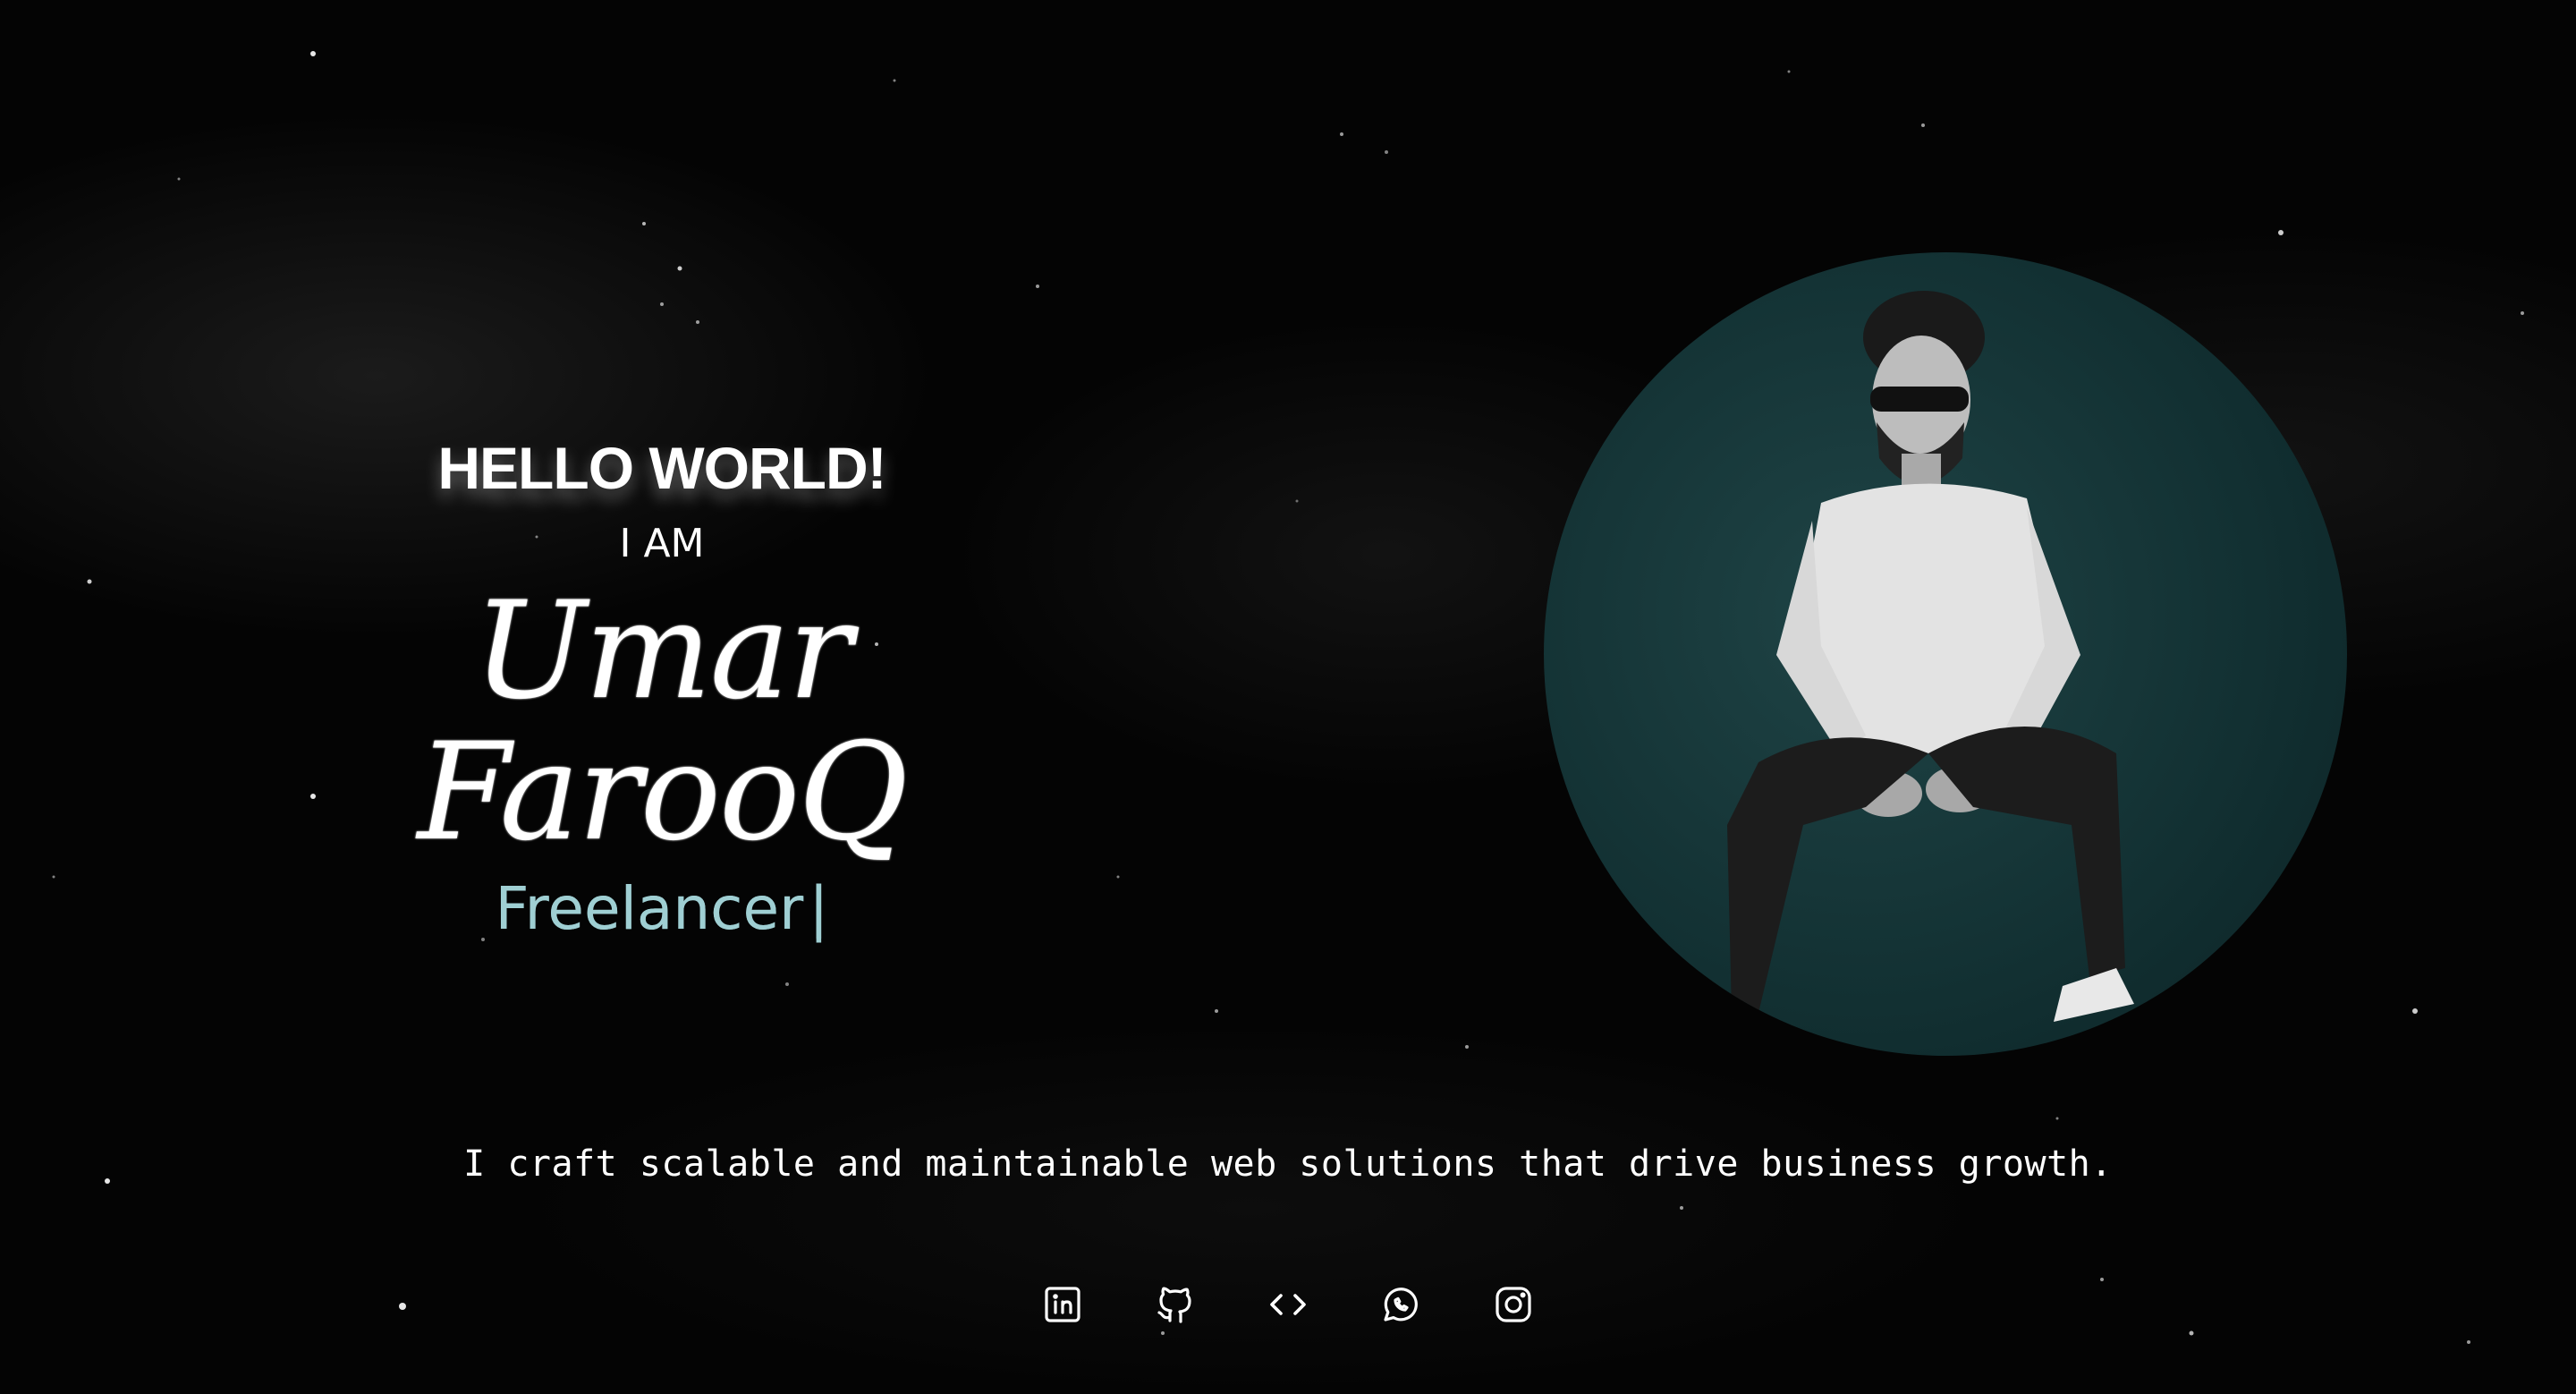  Describe the element at coordinates (1930, 656) in the screenshot. I see `person-silhouette-icon` at that location.